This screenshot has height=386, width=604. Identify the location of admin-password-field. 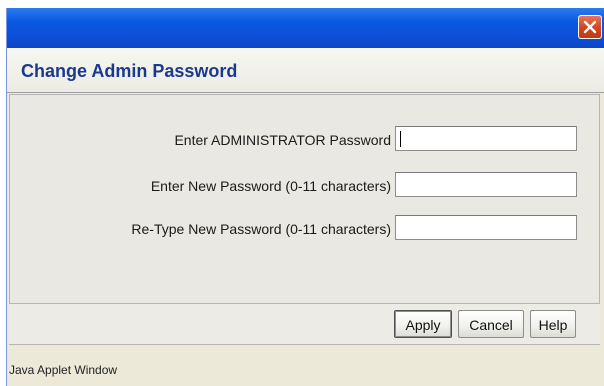
(486, 138).